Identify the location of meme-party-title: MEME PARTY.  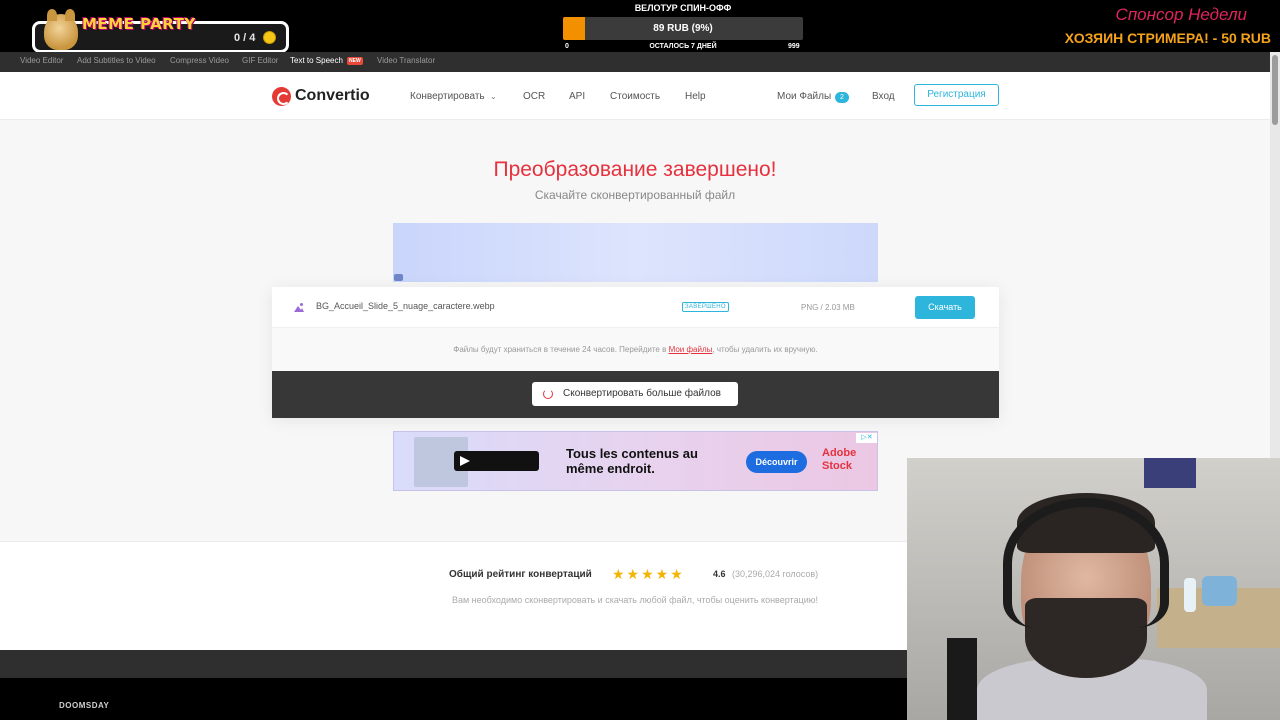
(139, 24).